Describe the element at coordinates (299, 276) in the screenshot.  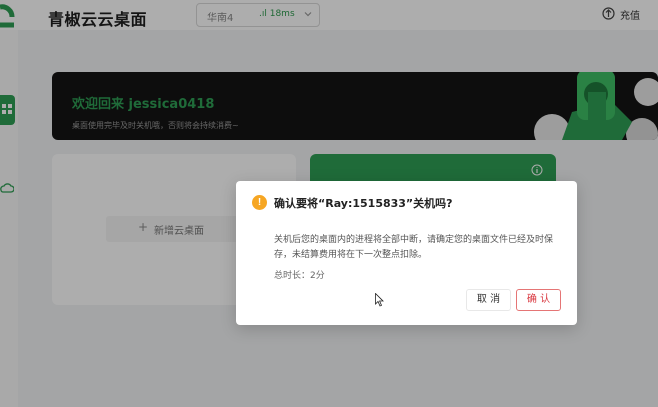
I see `duration-text: 总时长：2分` at that location.